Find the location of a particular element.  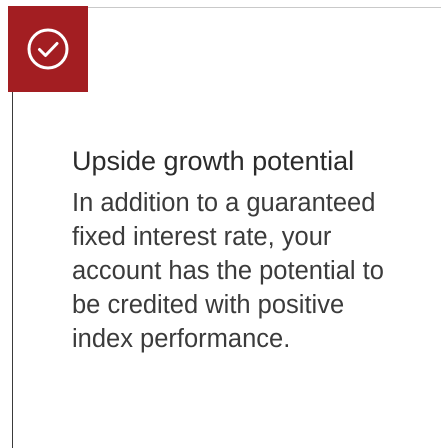

top-divider is located at coordinates (263, 7).